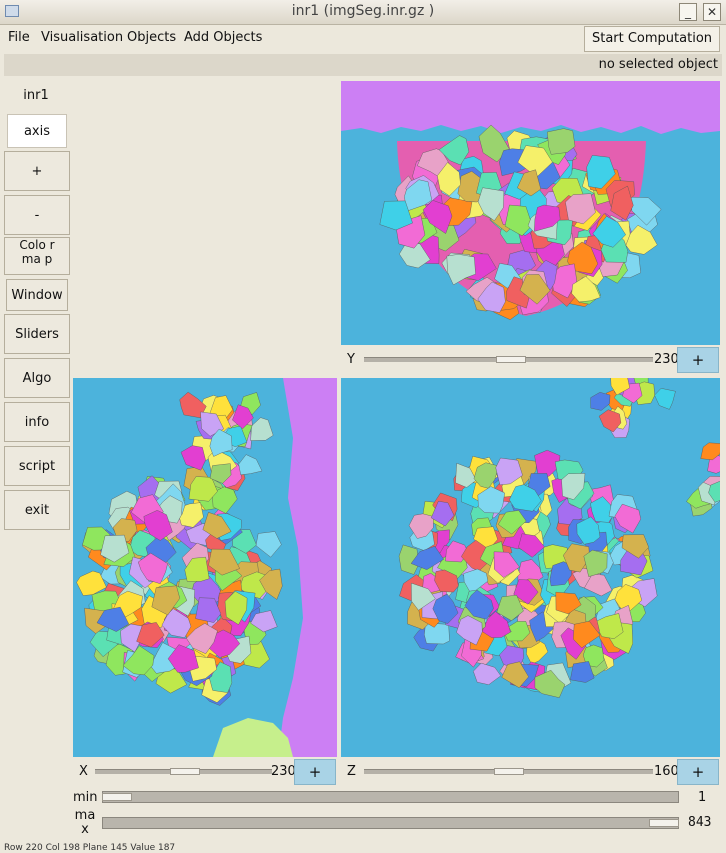 The image size is (726, 853). I want to click on sliders-button: Sliders, so click(37, 334).